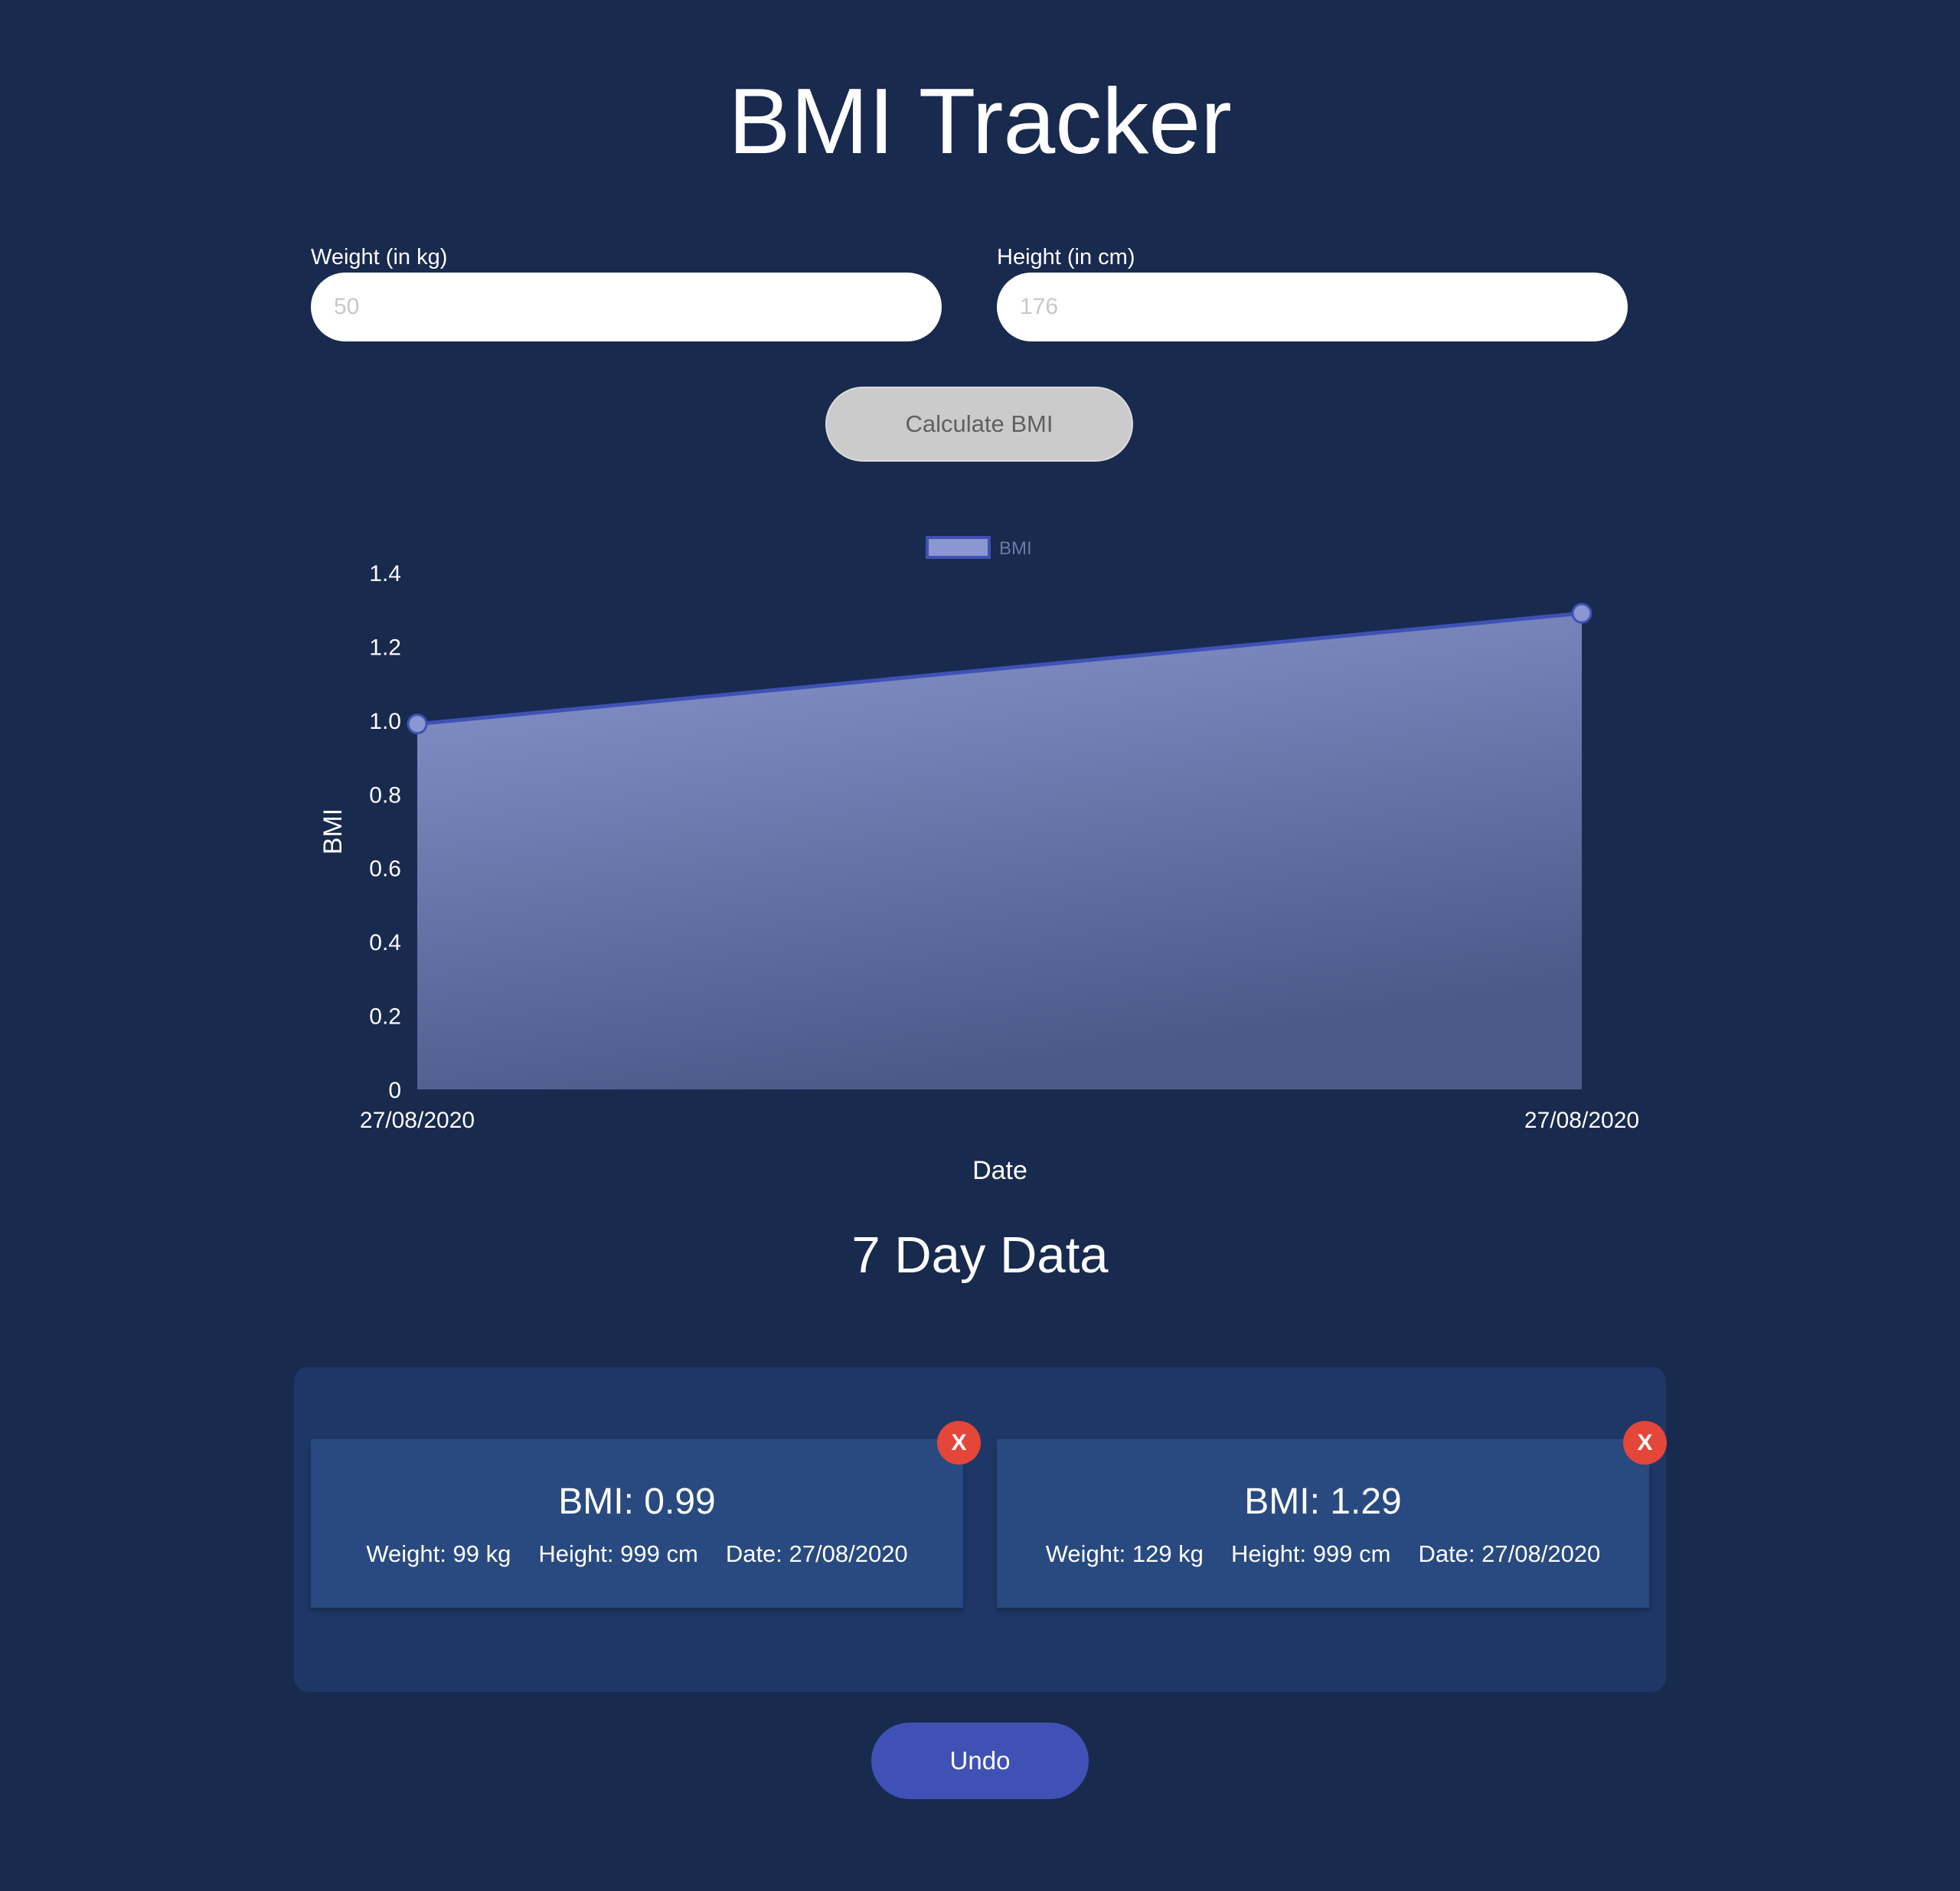  Describe the element at coordinates (385, 573) in the screenshot. I see `y-tick-label: 1.4` at that location.